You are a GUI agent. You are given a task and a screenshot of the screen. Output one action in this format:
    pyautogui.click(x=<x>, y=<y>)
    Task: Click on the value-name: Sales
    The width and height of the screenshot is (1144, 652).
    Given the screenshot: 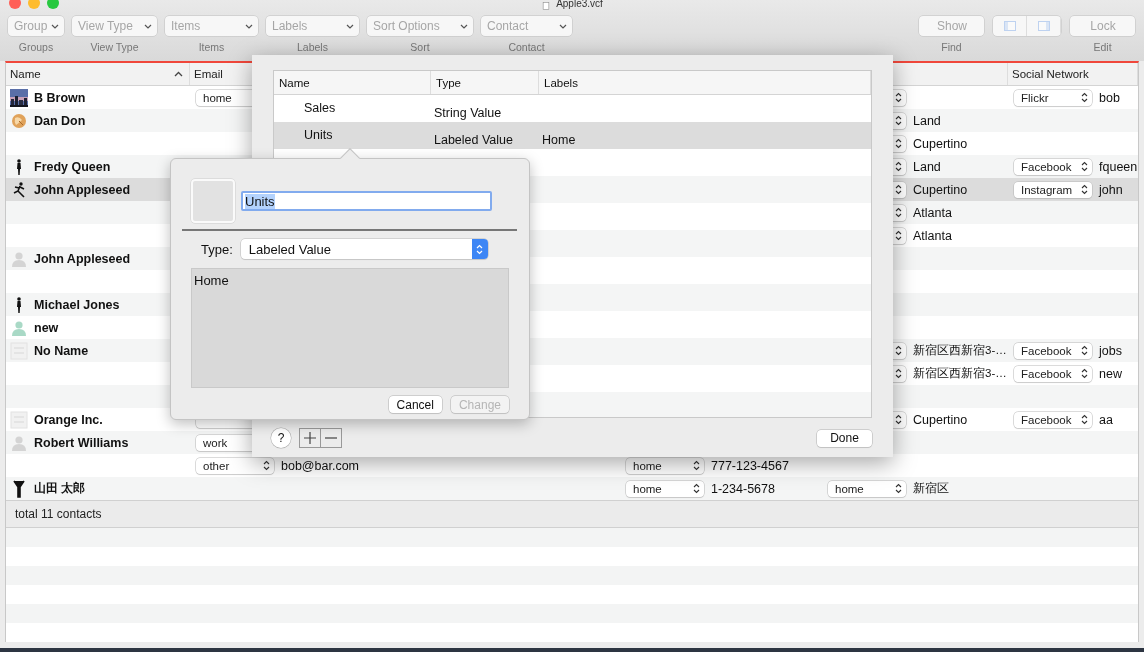 What is the action you would take?
    pyautogui.click(x=320, y=108)
    